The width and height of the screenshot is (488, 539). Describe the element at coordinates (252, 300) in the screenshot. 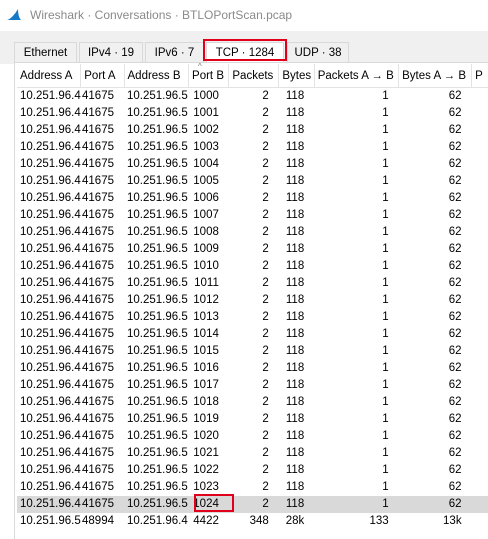

I see `table-row: 10.251.96.4 41675 10.251.96.5 1012 2 118 1 62` at that location.